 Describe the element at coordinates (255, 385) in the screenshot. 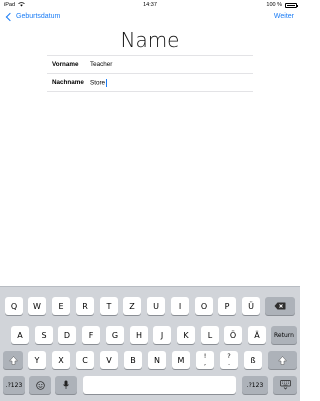

I see `numbers-key-right: .?123` at that location.